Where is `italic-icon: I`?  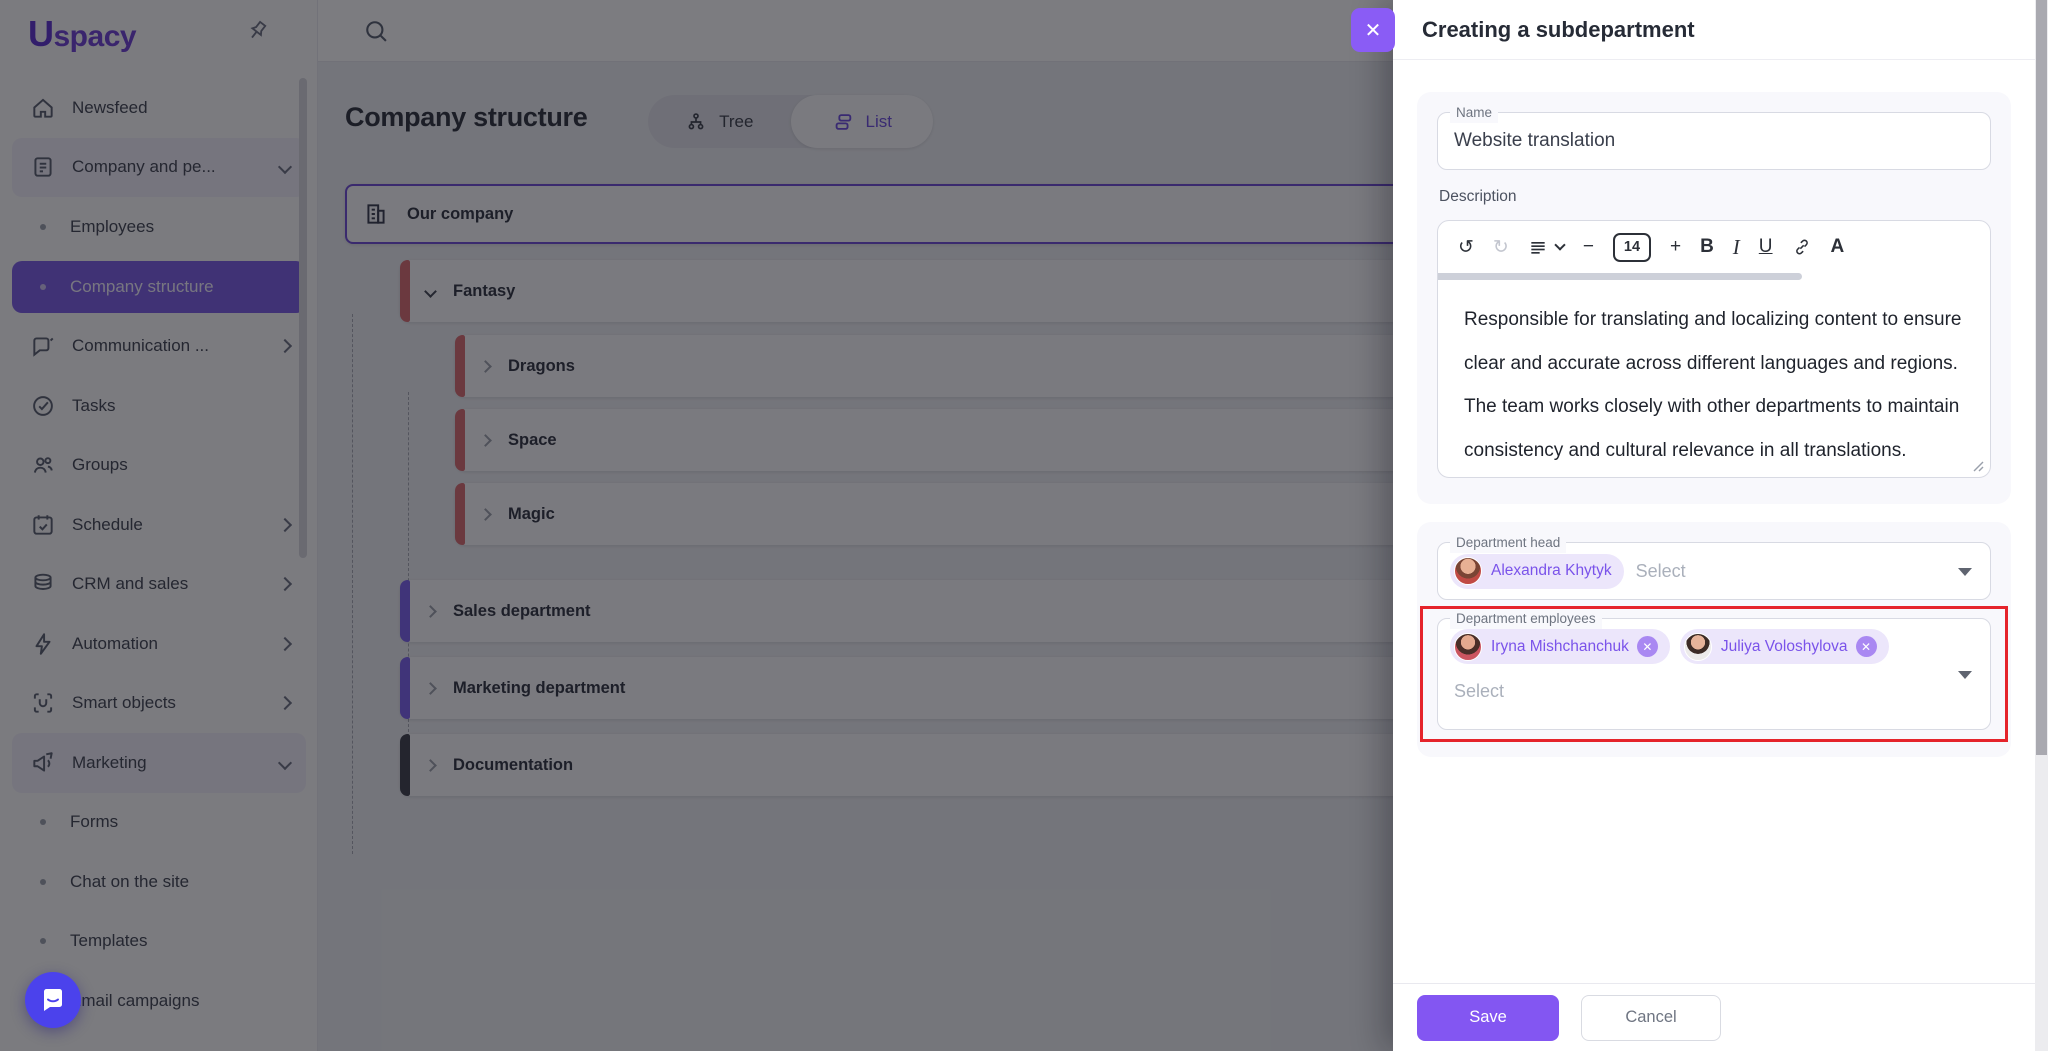
italic-icon: I is located at coordinates (1736, 247).